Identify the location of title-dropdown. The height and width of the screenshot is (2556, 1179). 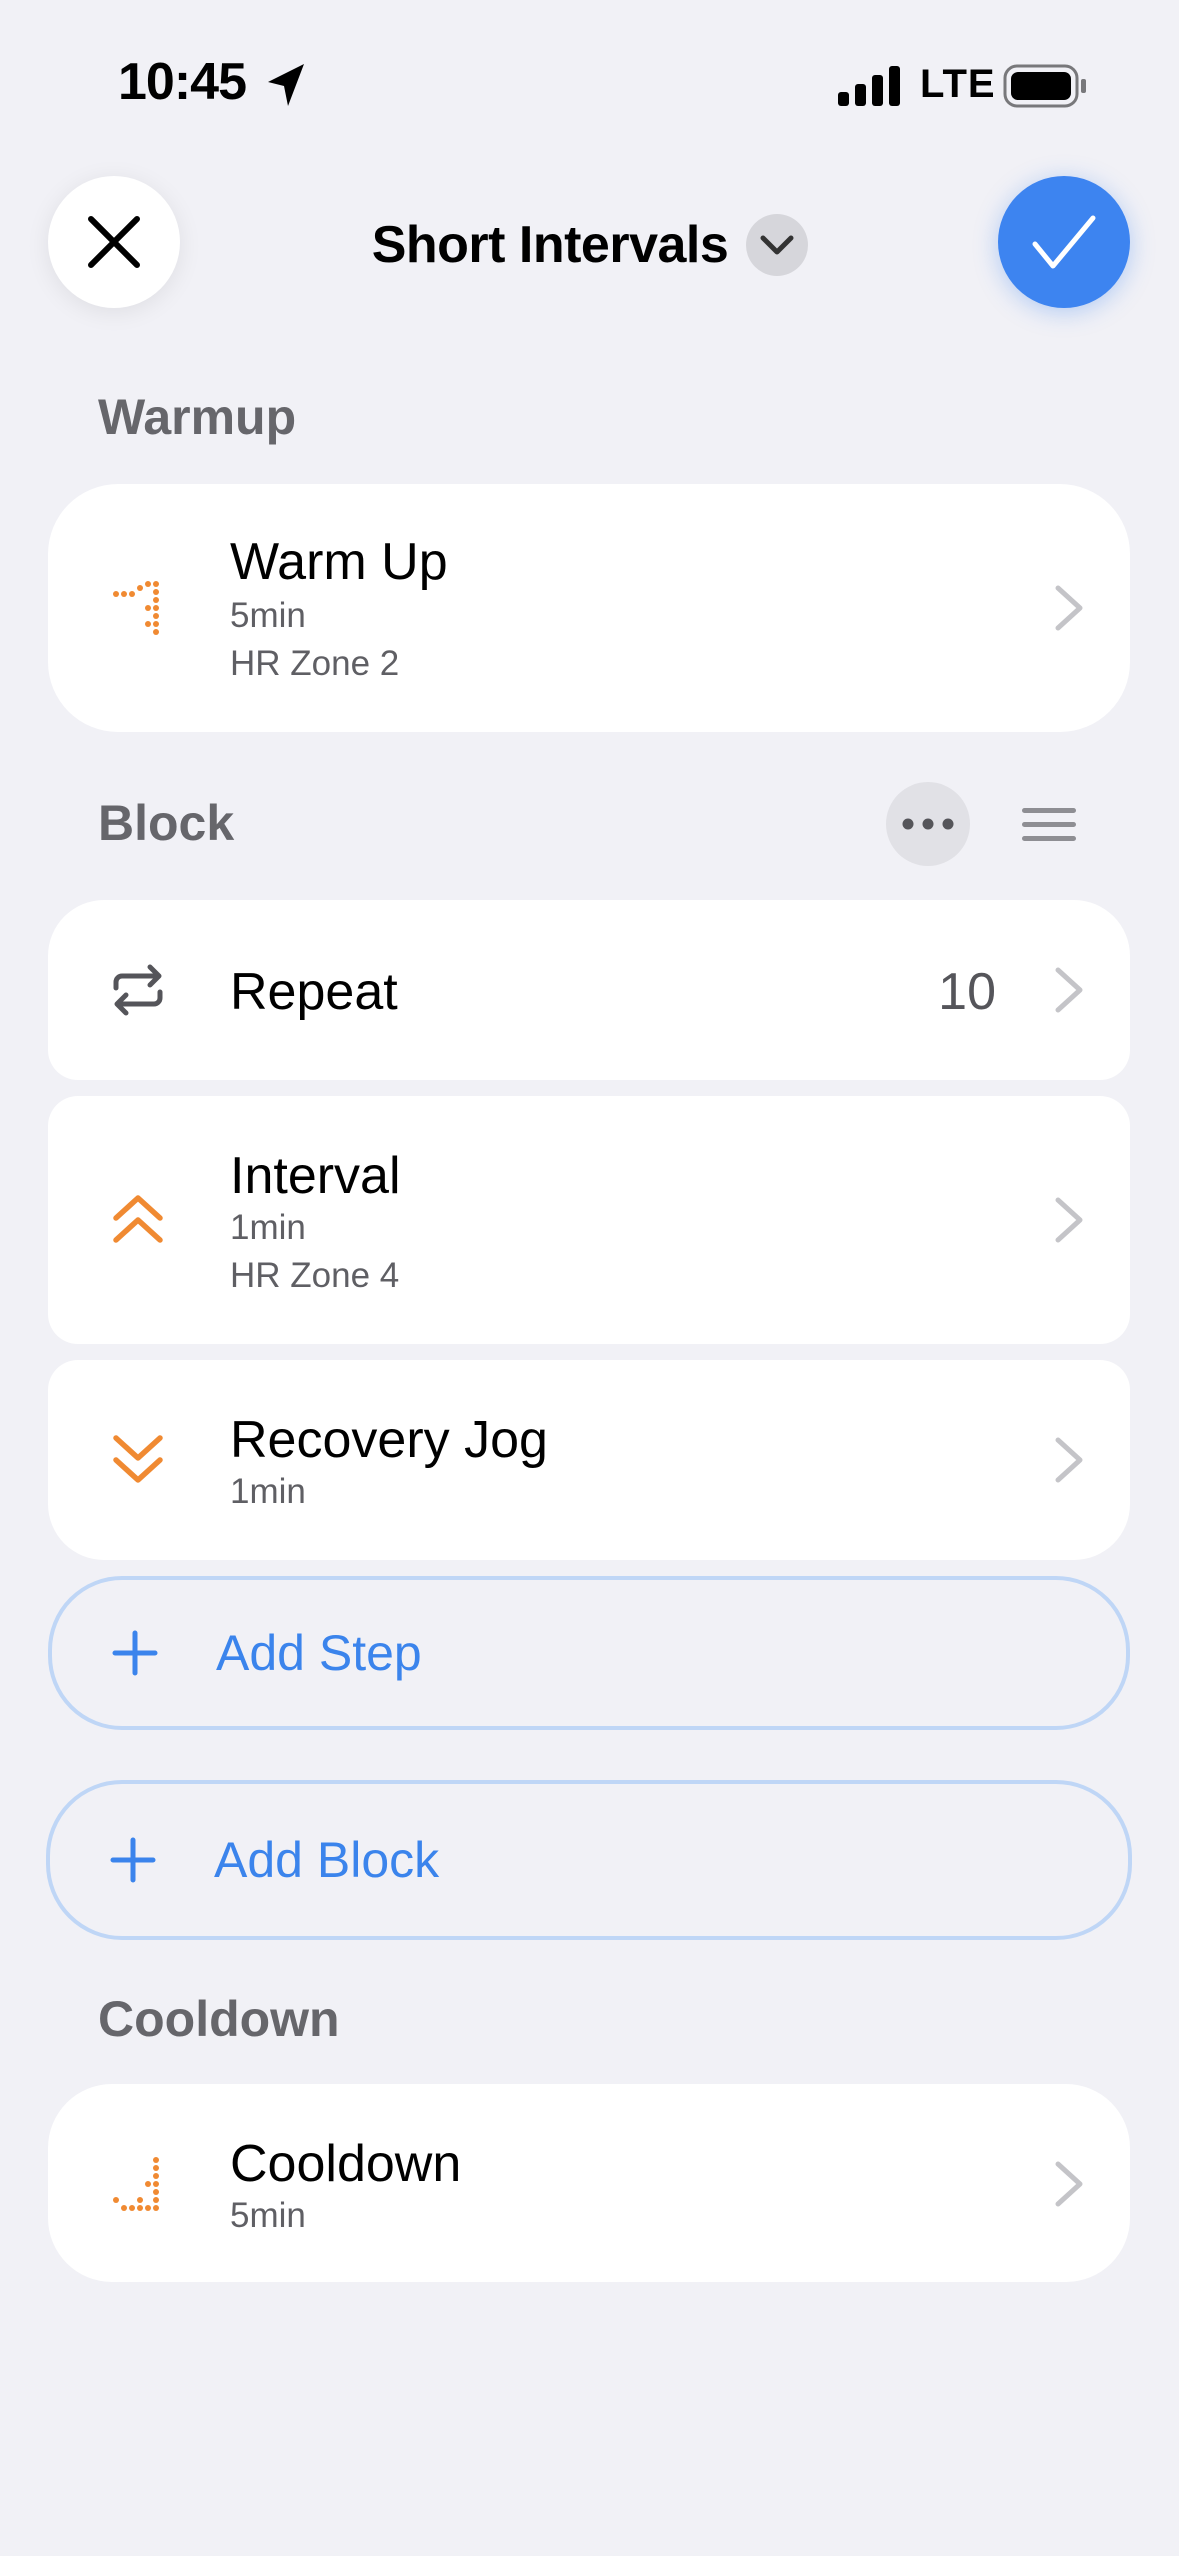
(777, 245).